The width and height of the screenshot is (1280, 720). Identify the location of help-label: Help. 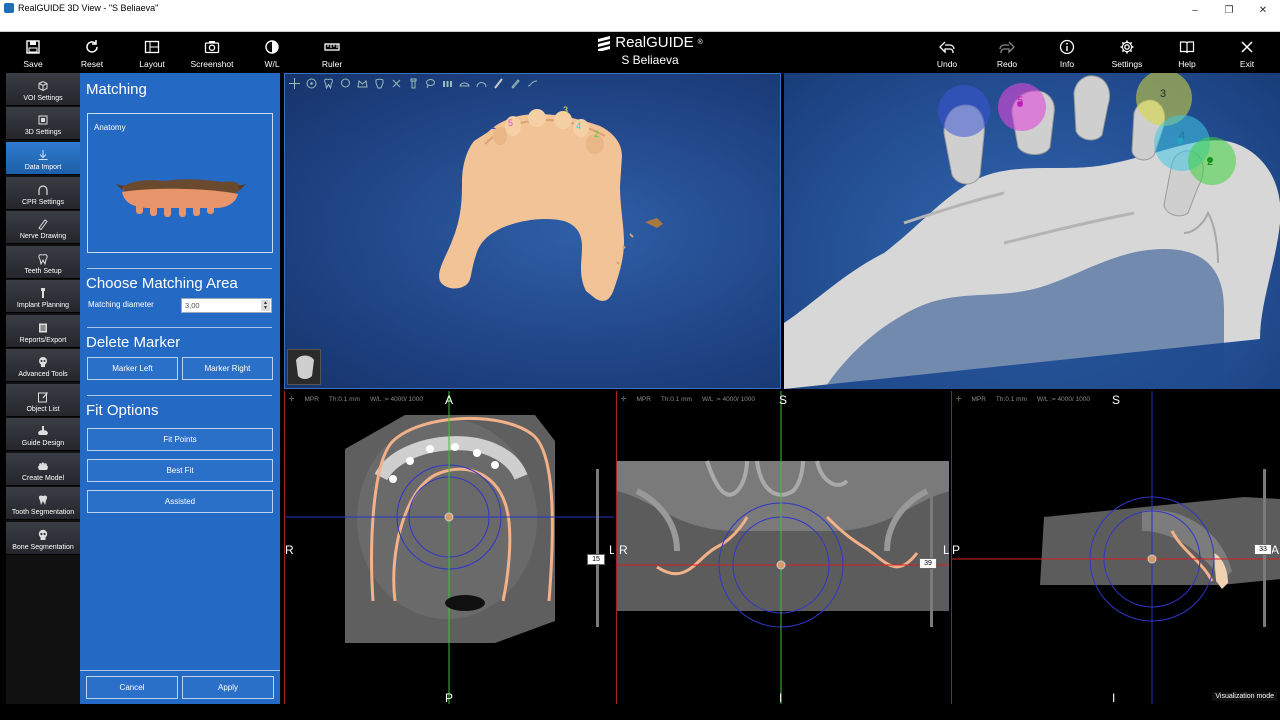
(1187, 64).